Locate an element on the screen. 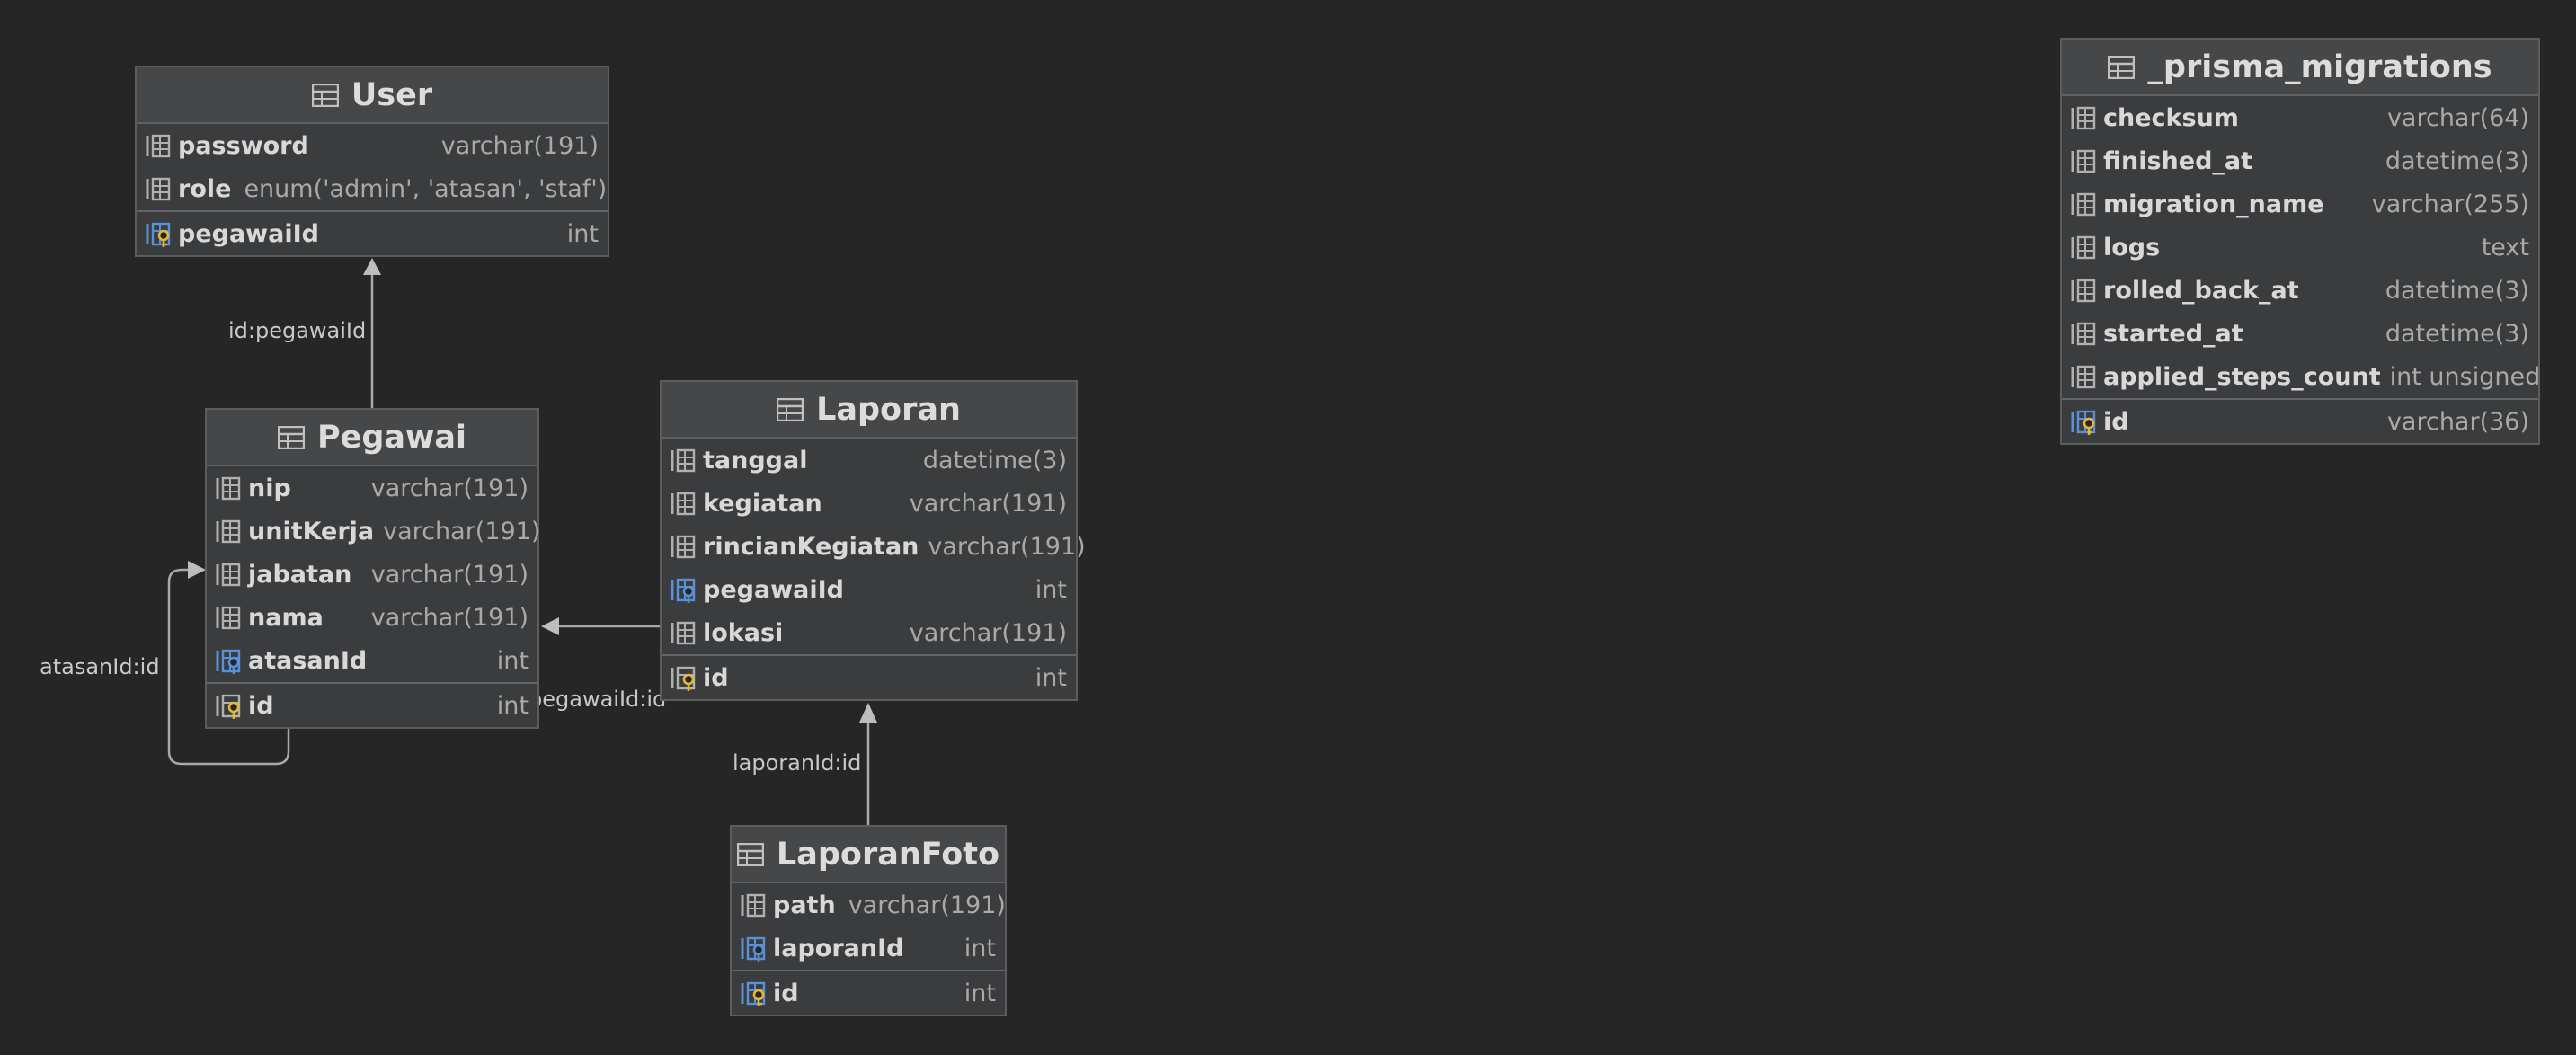 This screenshot has height=1055, width=2576. column-row: checksum varchar(64) is located at coordinates (2300, 117).